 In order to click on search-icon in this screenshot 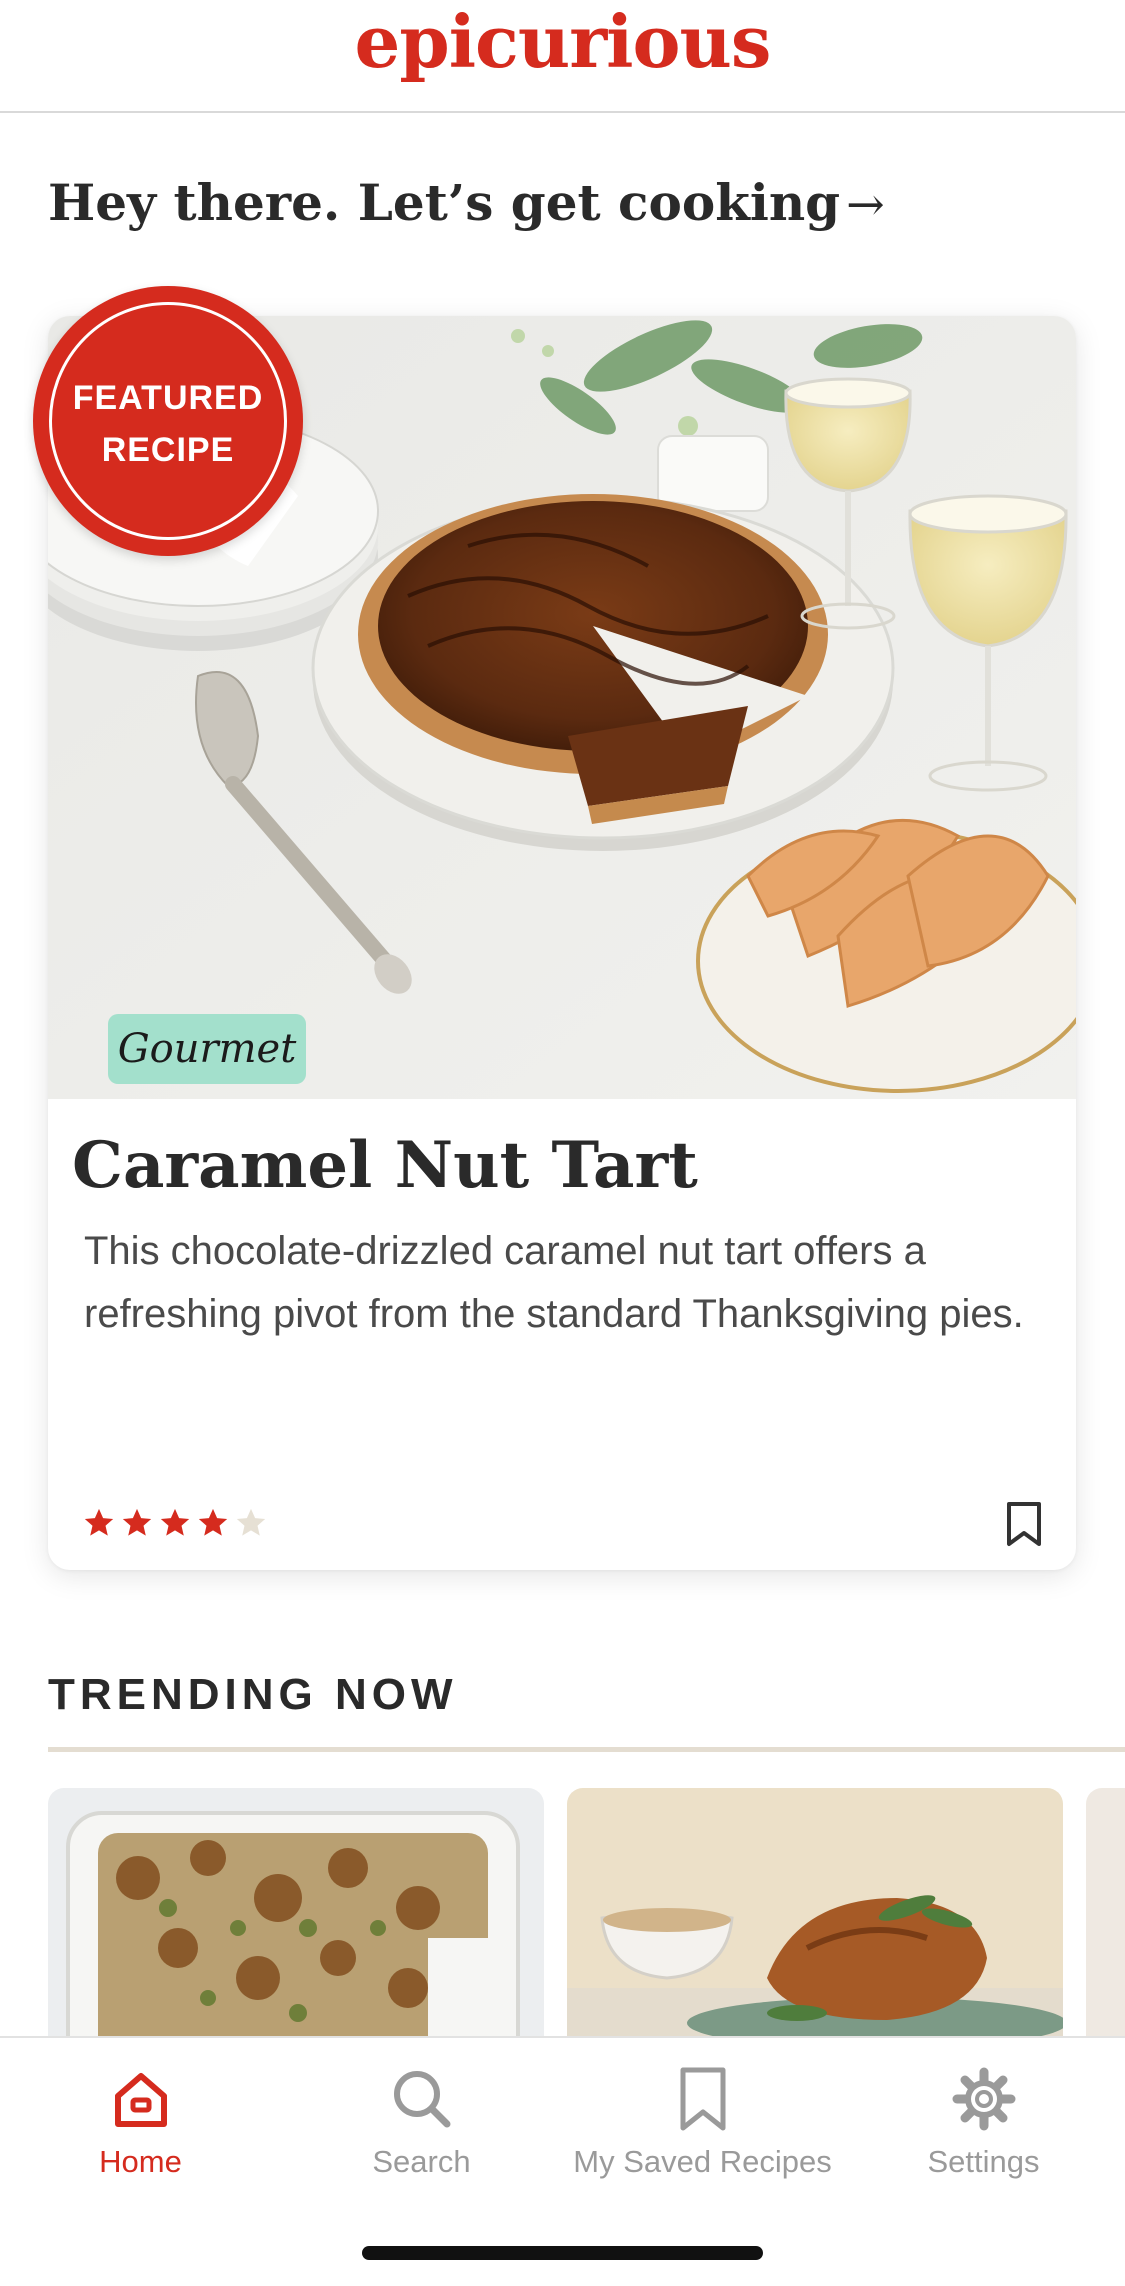, I will do `click(422, 2099)`.